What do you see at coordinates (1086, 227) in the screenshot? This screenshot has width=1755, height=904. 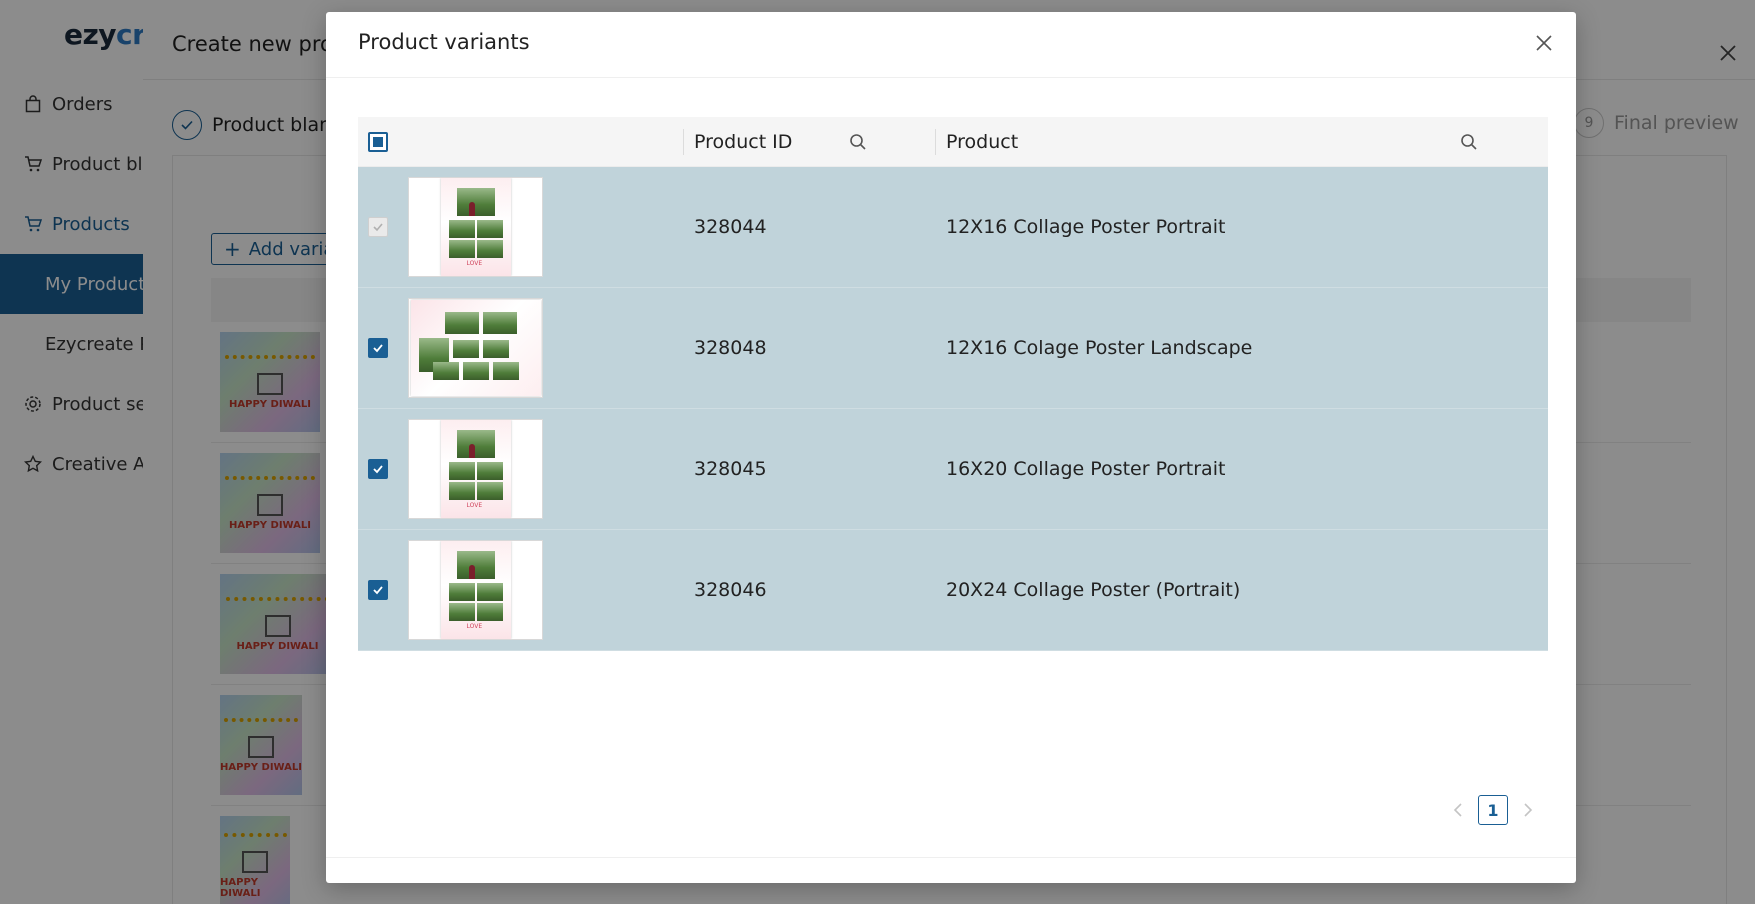 I see `product-name: 12X16 Collage Poster Portrait` at bounding box center [1086, 227].